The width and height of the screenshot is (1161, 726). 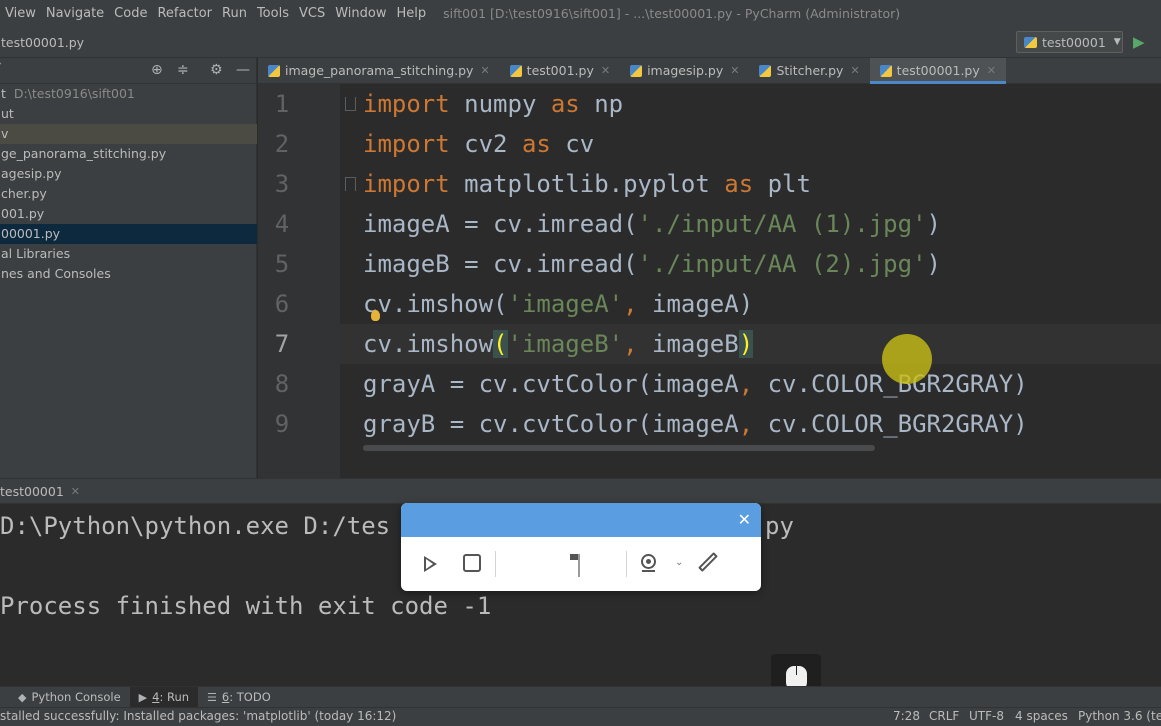 I want to click on tool-hotkey: 6, so click(x=225, y=697).